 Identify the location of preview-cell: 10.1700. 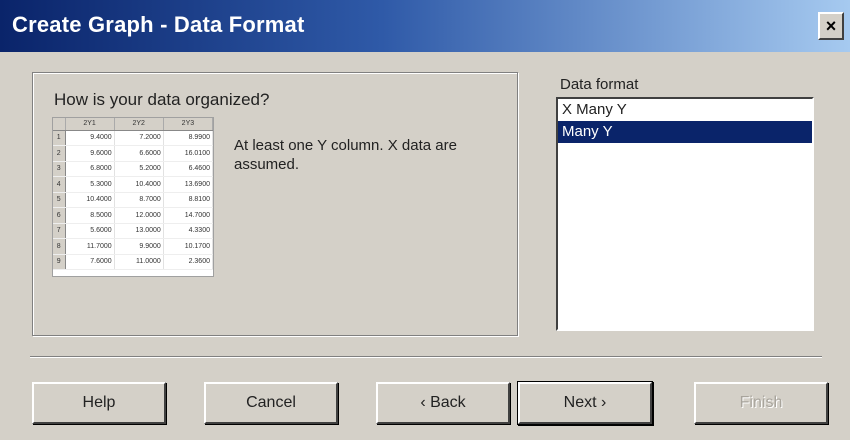
(188, 246).